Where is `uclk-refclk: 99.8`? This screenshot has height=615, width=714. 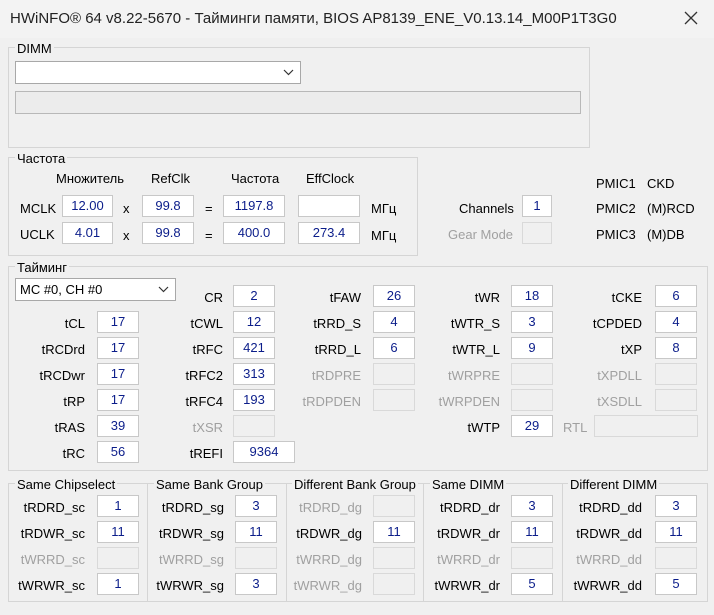
uclk-refclk: 99.8 is located at coordinates (168, 233).